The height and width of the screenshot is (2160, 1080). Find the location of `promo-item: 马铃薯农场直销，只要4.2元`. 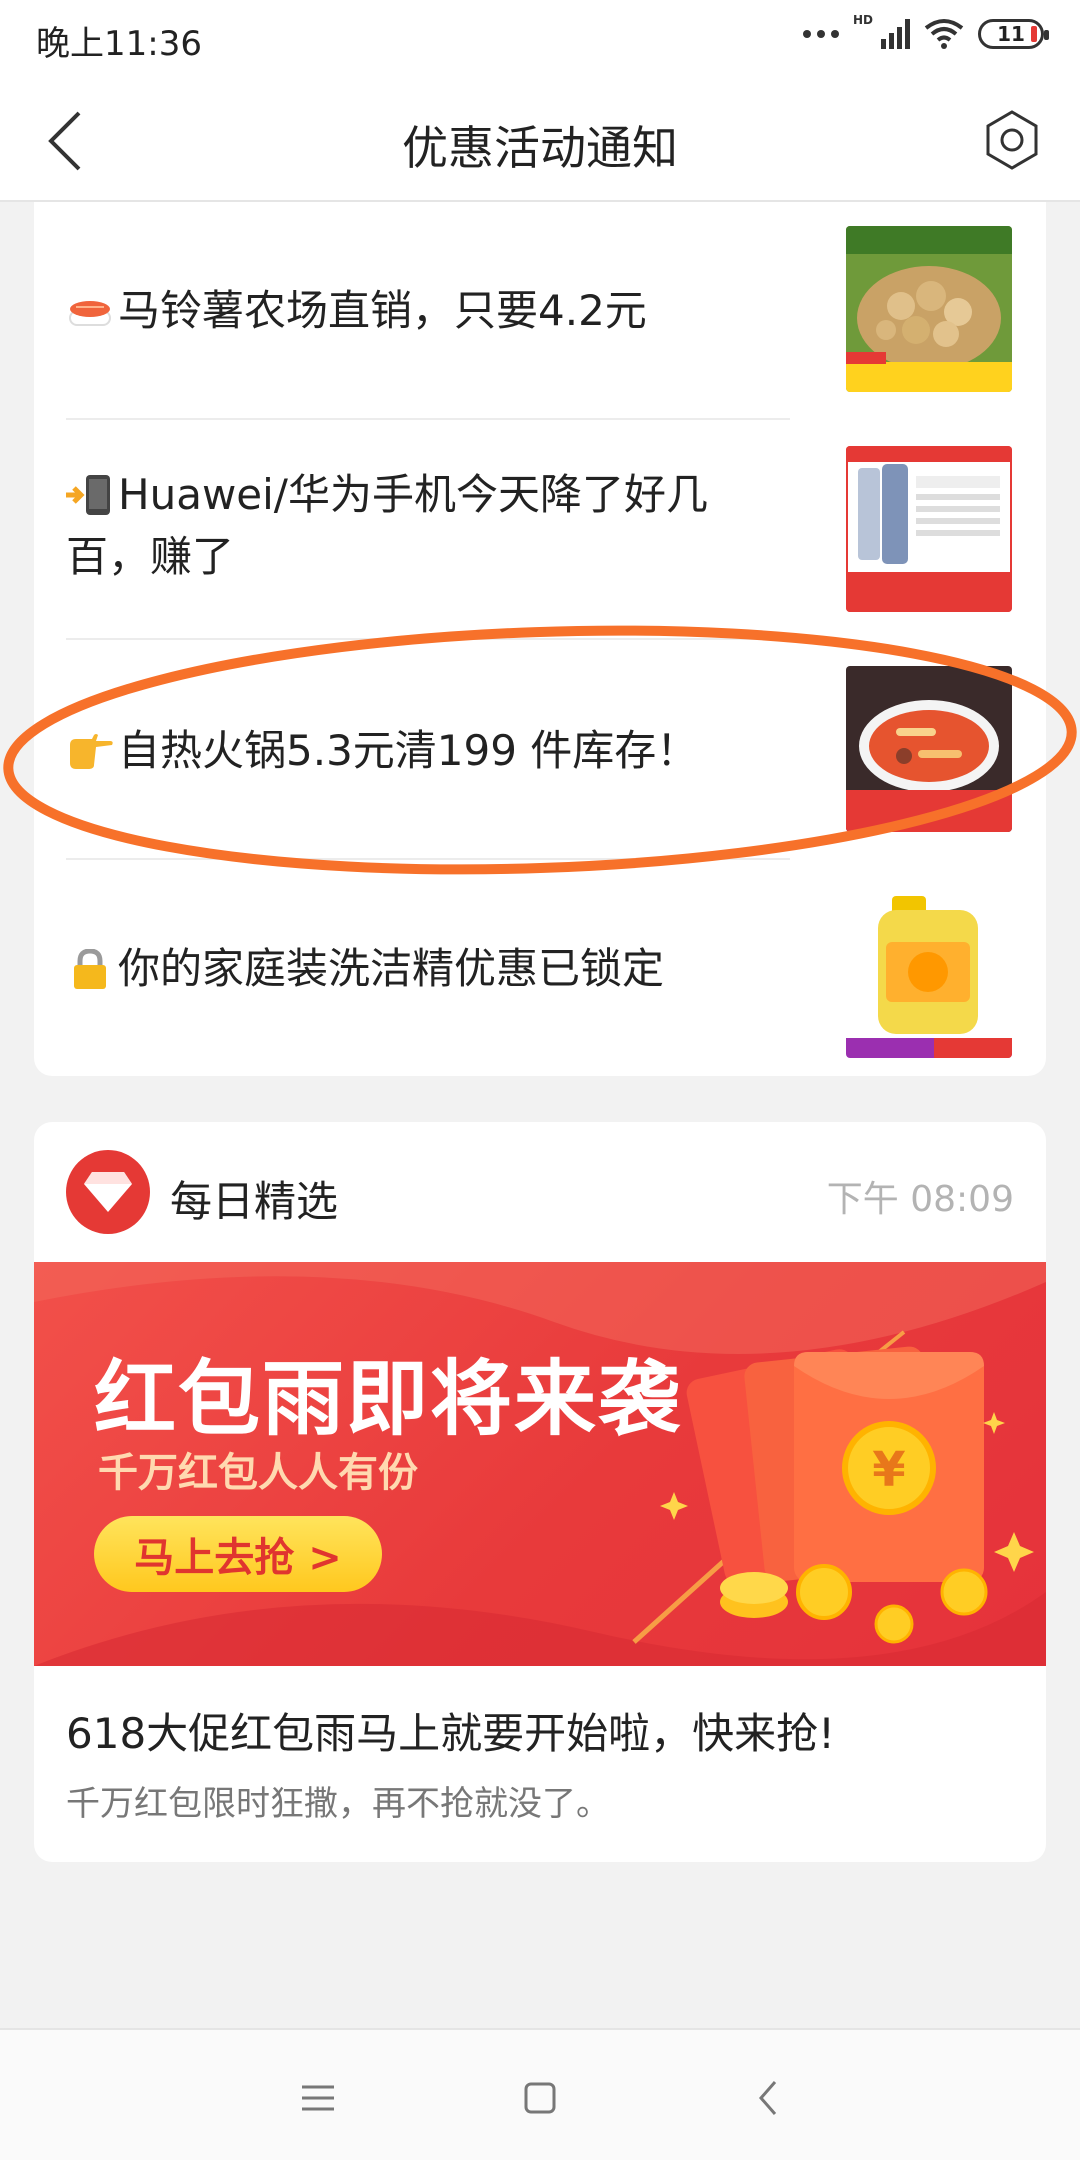

promo-item: 马铃薯农场直销，只要4.2元 is located at coordinates (556, 312).